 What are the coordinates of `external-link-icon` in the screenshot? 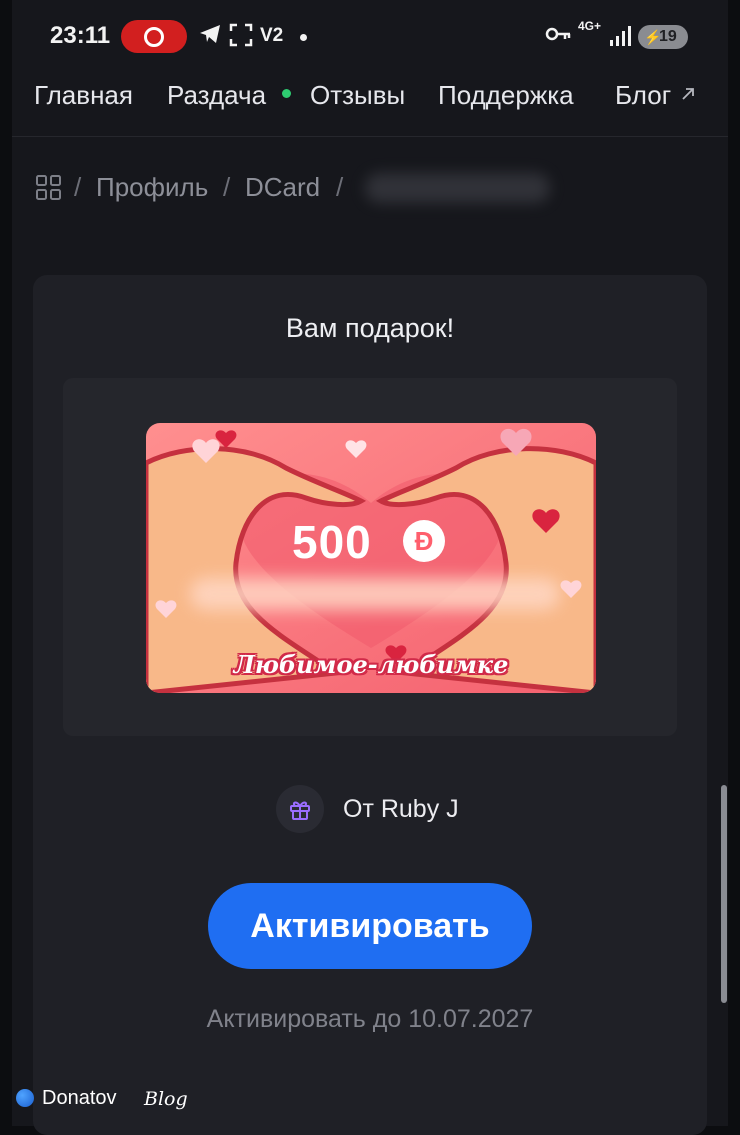 It's located at (688, 94).